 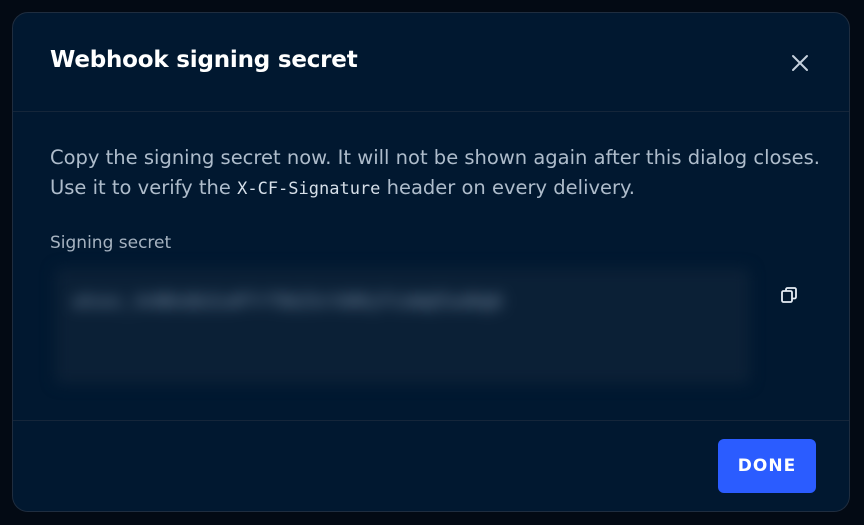 What do you see at coordinates (767, 466) in the screenshot?
I see `done-button: DONE` at bounding box center [767, 466].